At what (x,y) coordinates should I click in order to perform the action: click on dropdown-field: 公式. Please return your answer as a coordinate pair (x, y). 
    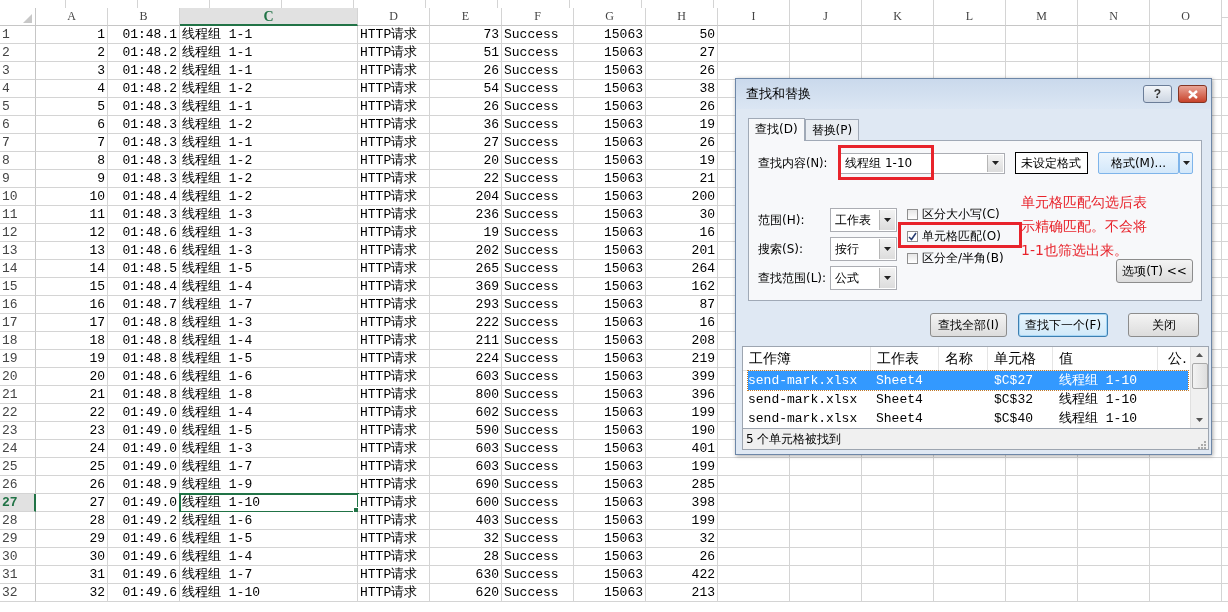
    Looking at the image, I should click on (863, 278).